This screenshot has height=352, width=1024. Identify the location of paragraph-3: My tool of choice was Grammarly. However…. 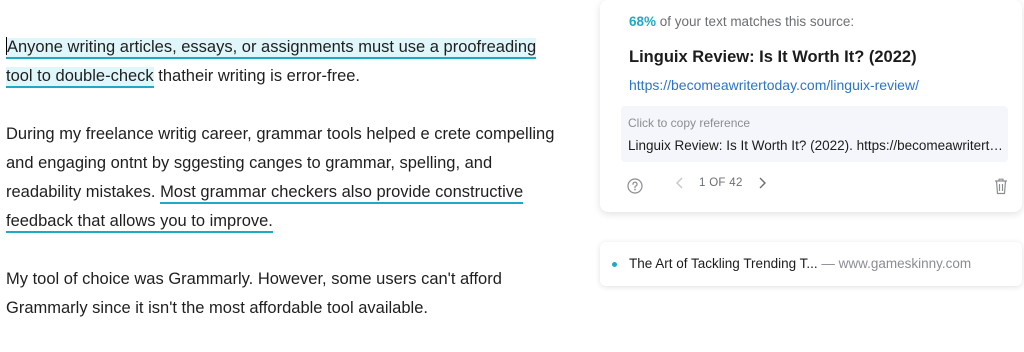
(254, 293).